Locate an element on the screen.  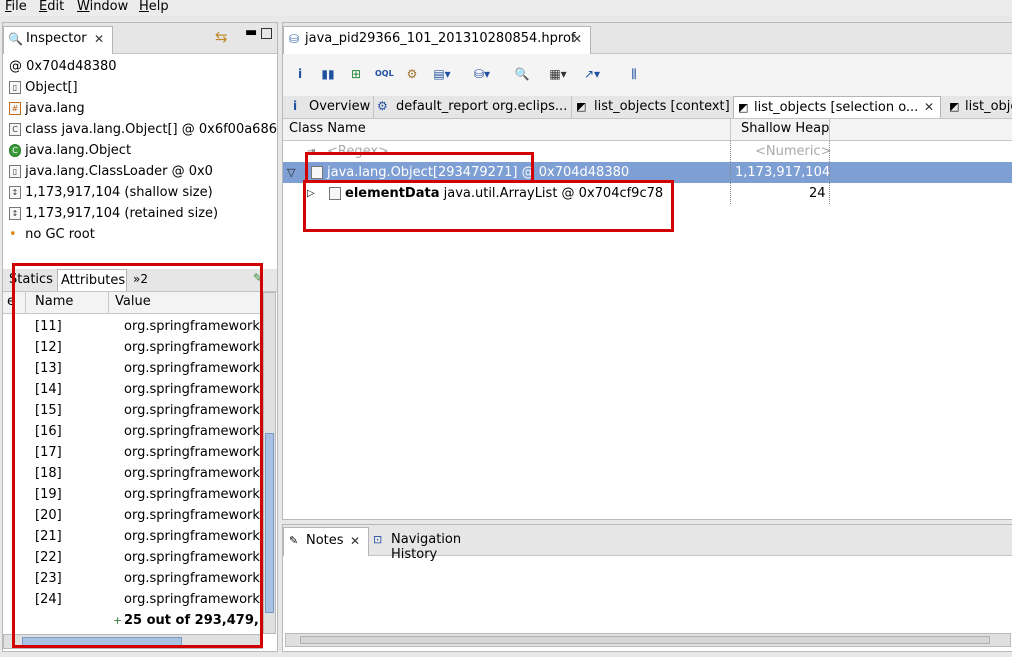
tab-overview: i Overview is located at coordinates (329, 107).